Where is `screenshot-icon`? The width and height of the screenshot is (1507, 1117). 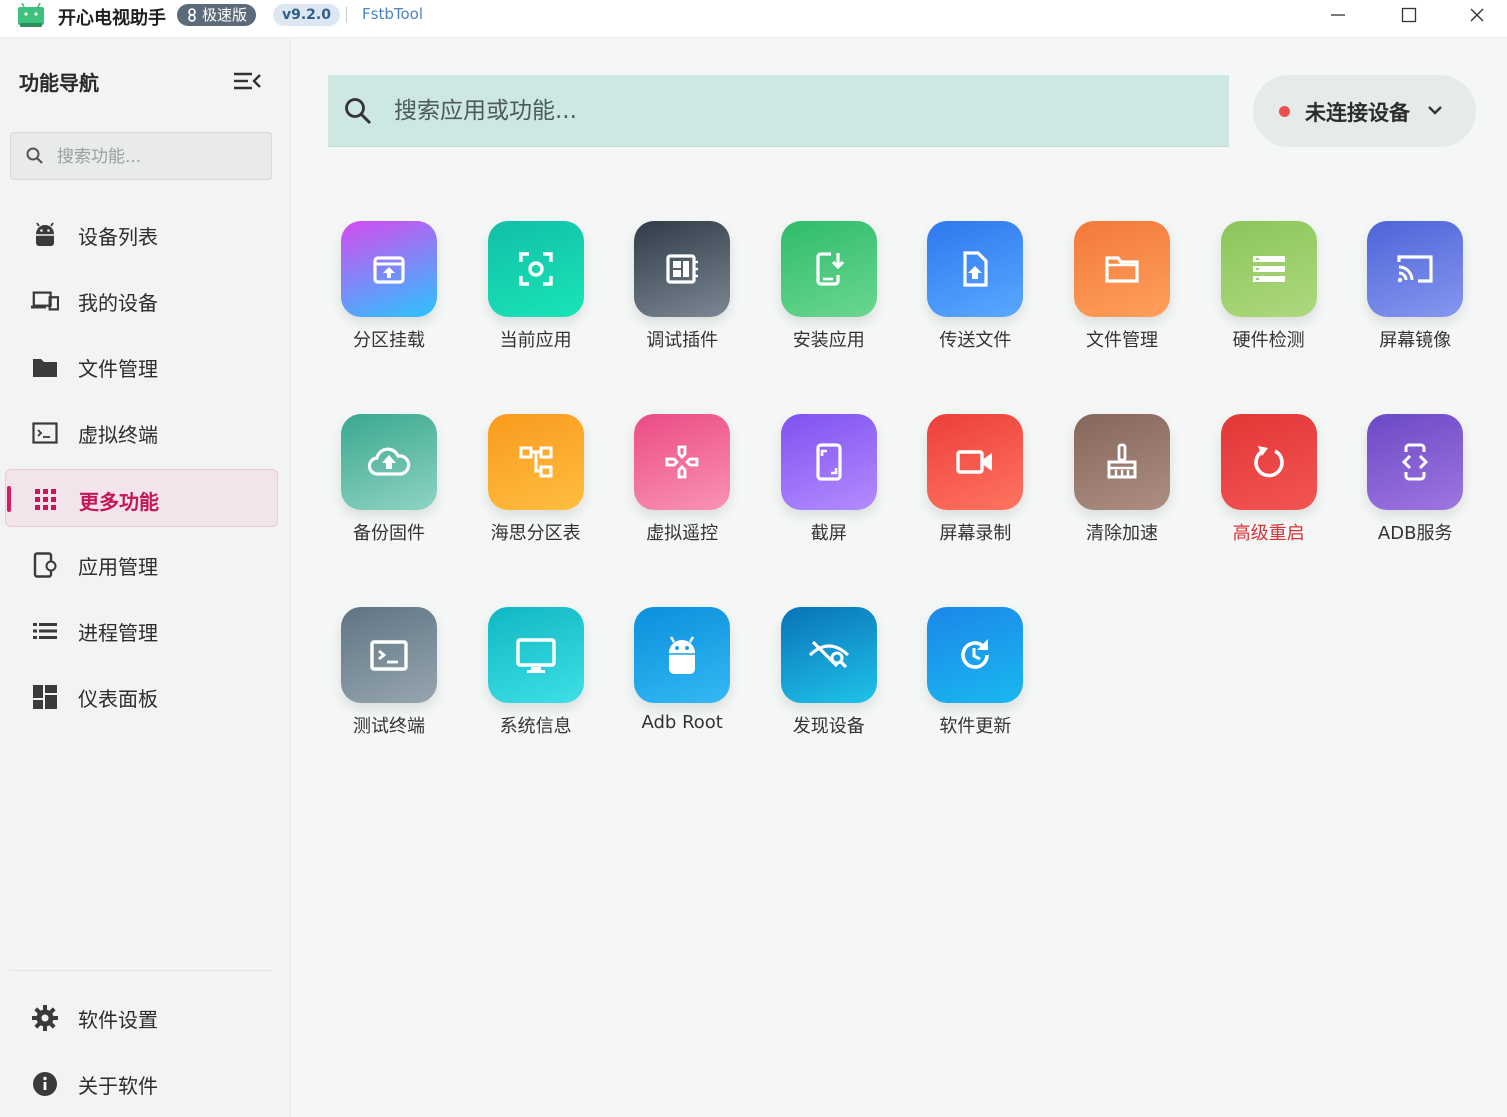
screenshot-icon is located at coordinates (828, 462).